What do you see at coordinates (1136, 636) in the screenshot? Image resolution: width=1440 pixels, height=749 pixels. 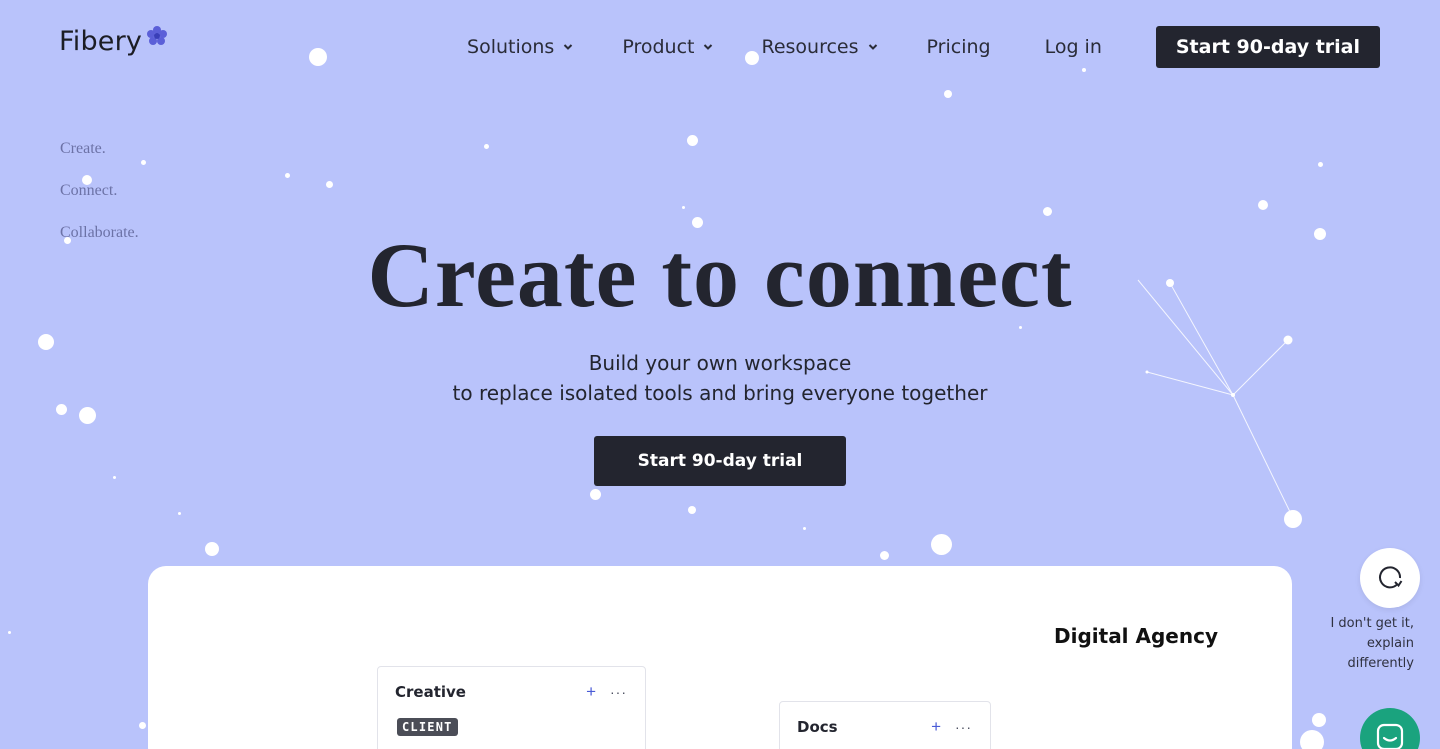 I see `demo-title: Digital Agency` at bounding box center [1136, 636].